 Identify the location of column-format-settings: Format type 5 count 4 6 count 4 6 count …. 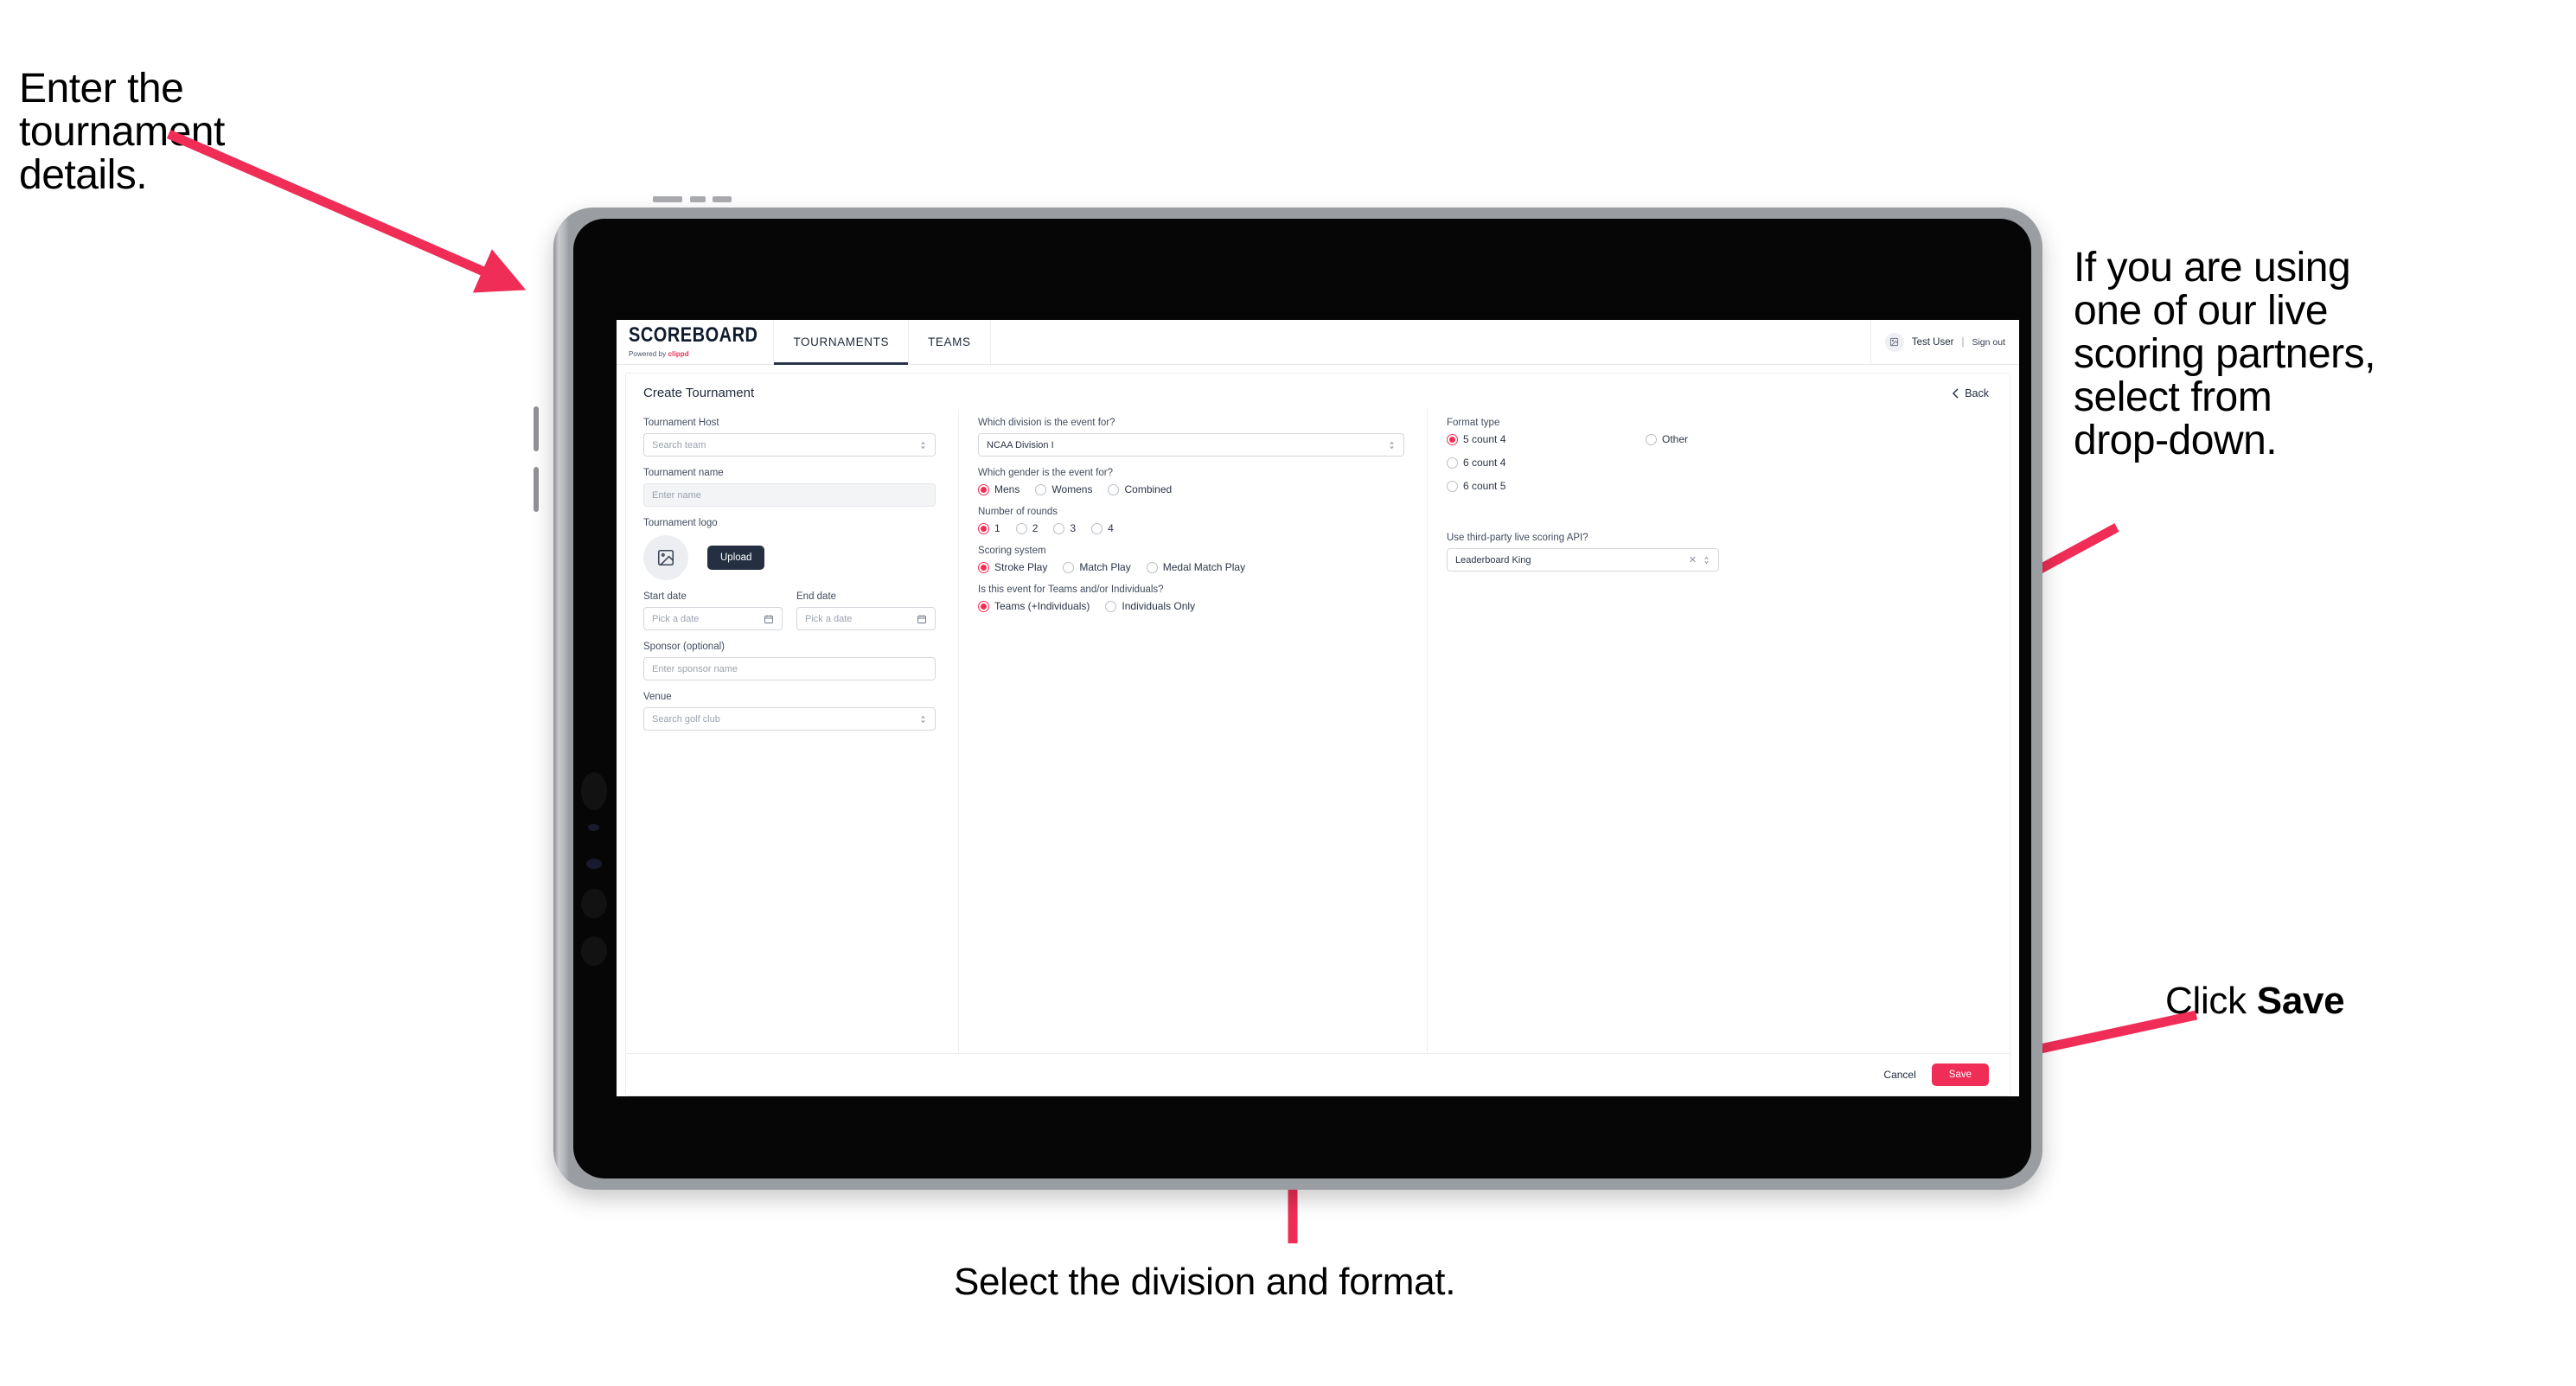
(1719, 731).